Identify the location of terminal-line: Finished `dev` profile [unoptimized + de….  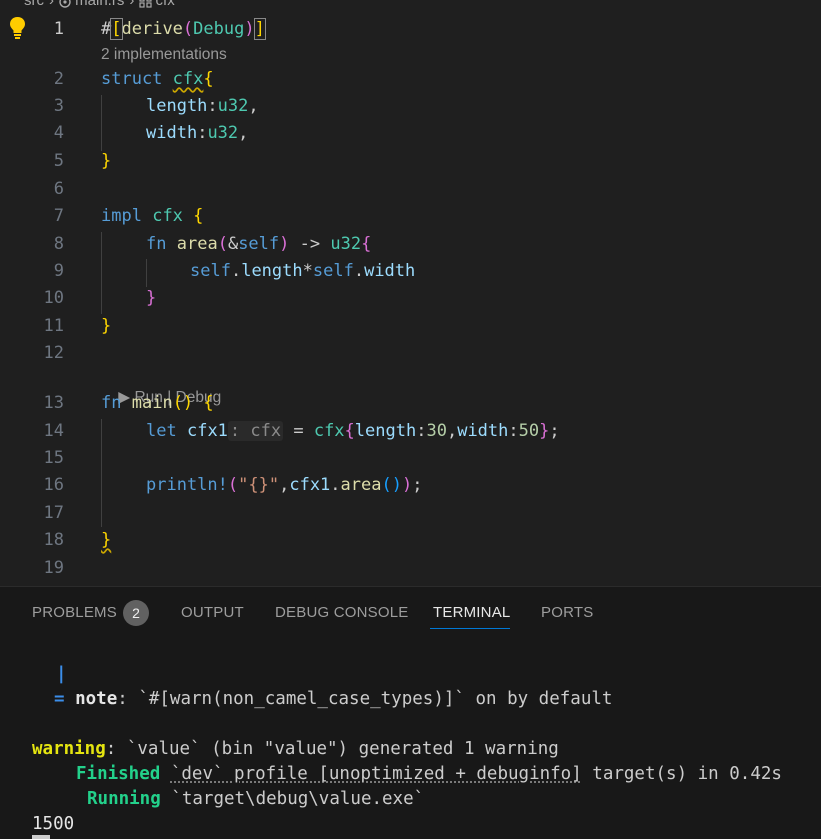
(429, 774).